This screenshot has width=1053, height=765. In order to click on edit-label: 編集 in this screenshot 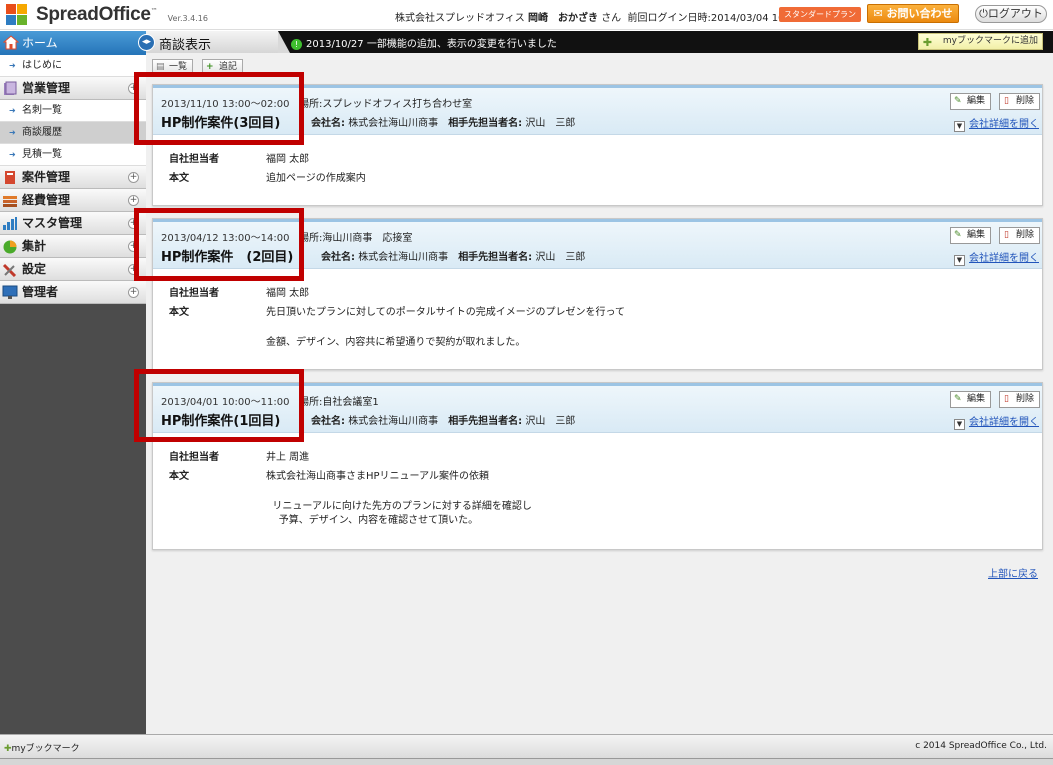, I will do `click(975, 235)`.